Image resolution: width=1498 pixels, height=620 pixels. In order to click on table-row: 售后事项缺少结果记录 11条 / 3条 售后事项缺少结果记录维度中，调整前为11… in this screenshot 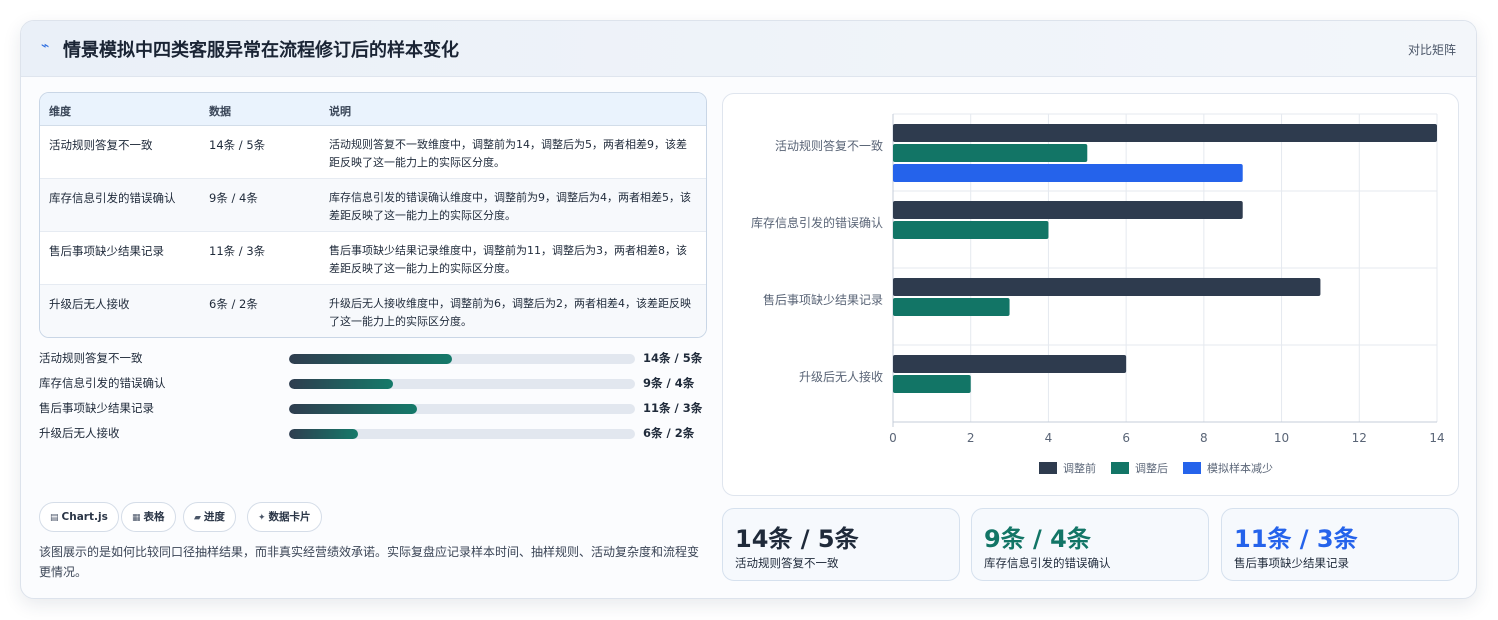, I will do `click(373, 258)`.